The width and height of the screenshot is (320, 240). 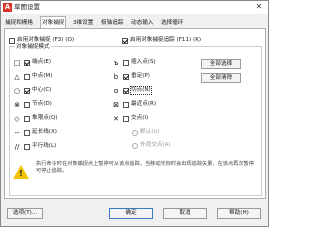 I want to click on node-checkbox, so click(x=27, y=105).